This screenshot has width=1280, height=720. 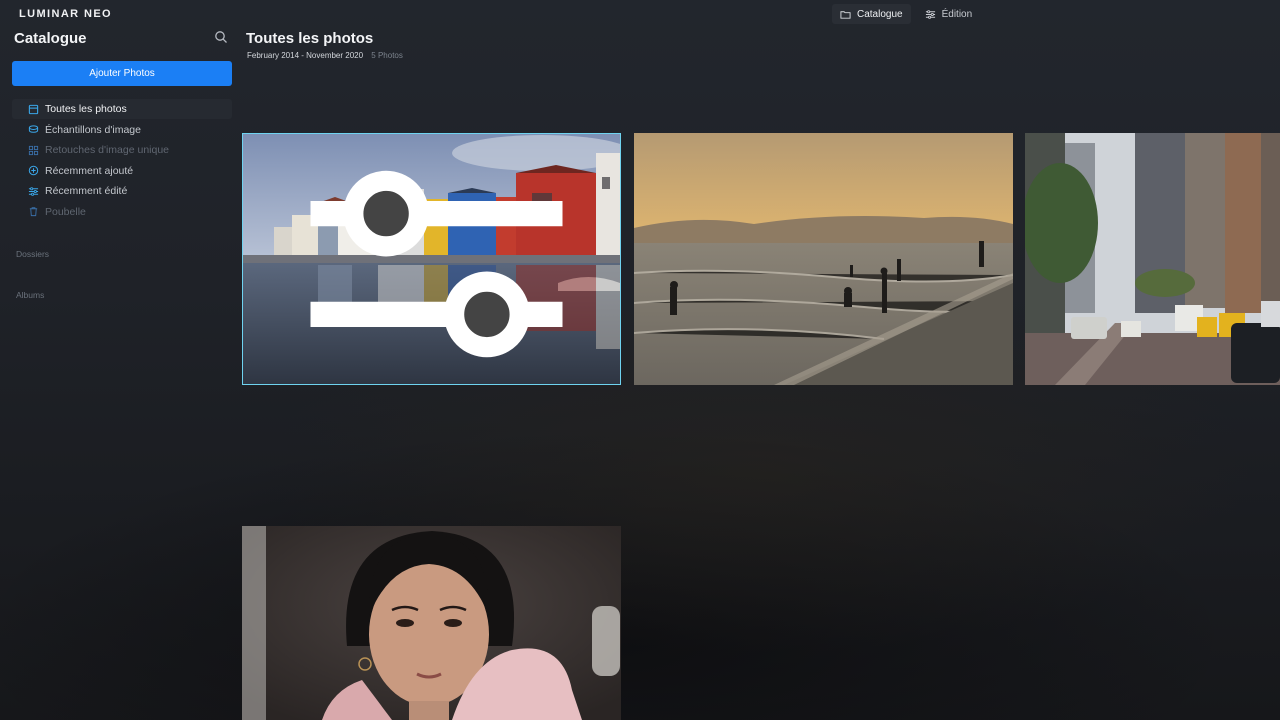 I want to click on photo-thumbnail-canal, so click(x=431, y=259).